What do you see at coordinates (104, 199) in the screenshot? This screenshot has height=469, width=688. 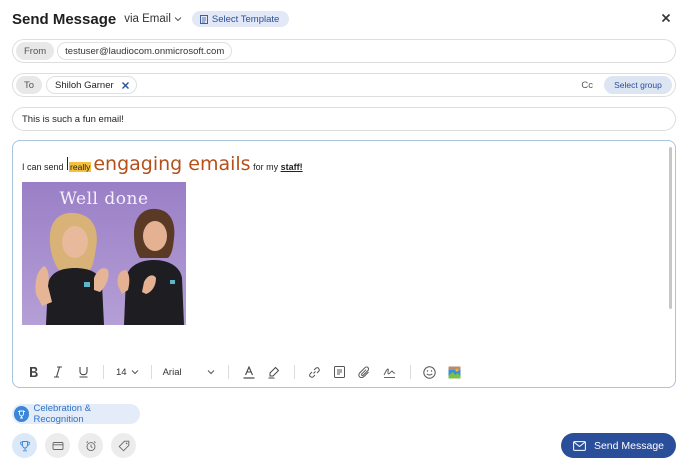 I see `image-caption: Well done` at bounding box center [104, 199].